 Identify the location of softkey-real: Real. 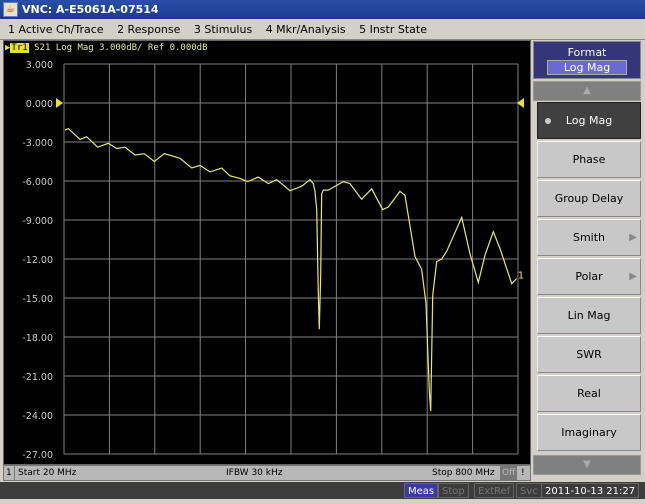
(589, 393).